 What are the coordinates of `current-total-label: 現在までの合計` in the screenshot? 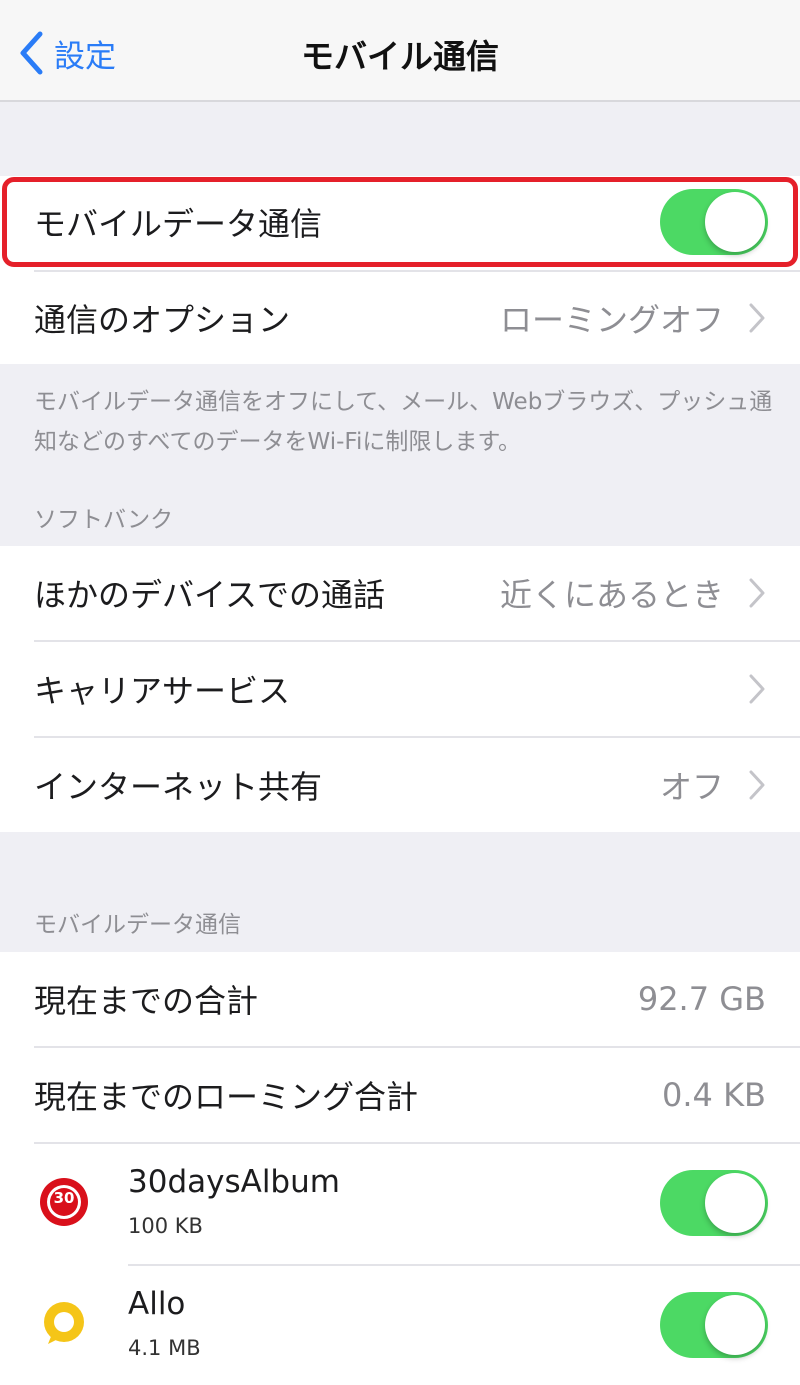 It's located at (146, 1001).